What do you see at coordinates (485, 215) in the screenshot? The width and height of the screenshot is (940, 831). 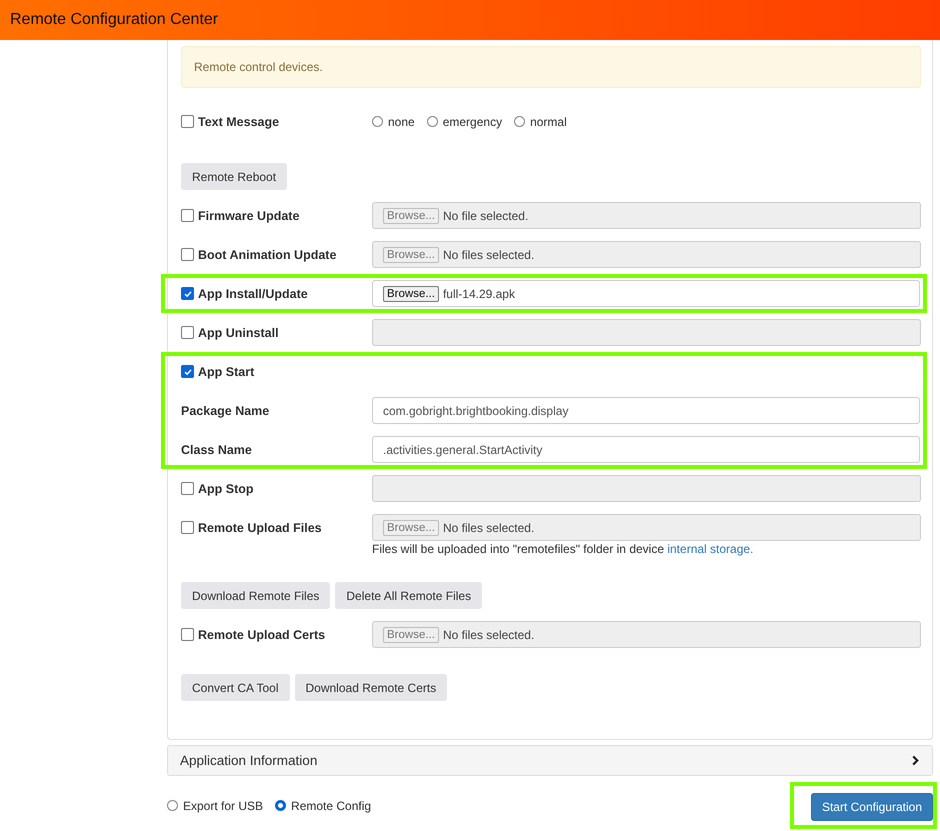 I see `file-name: No file selected.` at bounding box center [485, 215].